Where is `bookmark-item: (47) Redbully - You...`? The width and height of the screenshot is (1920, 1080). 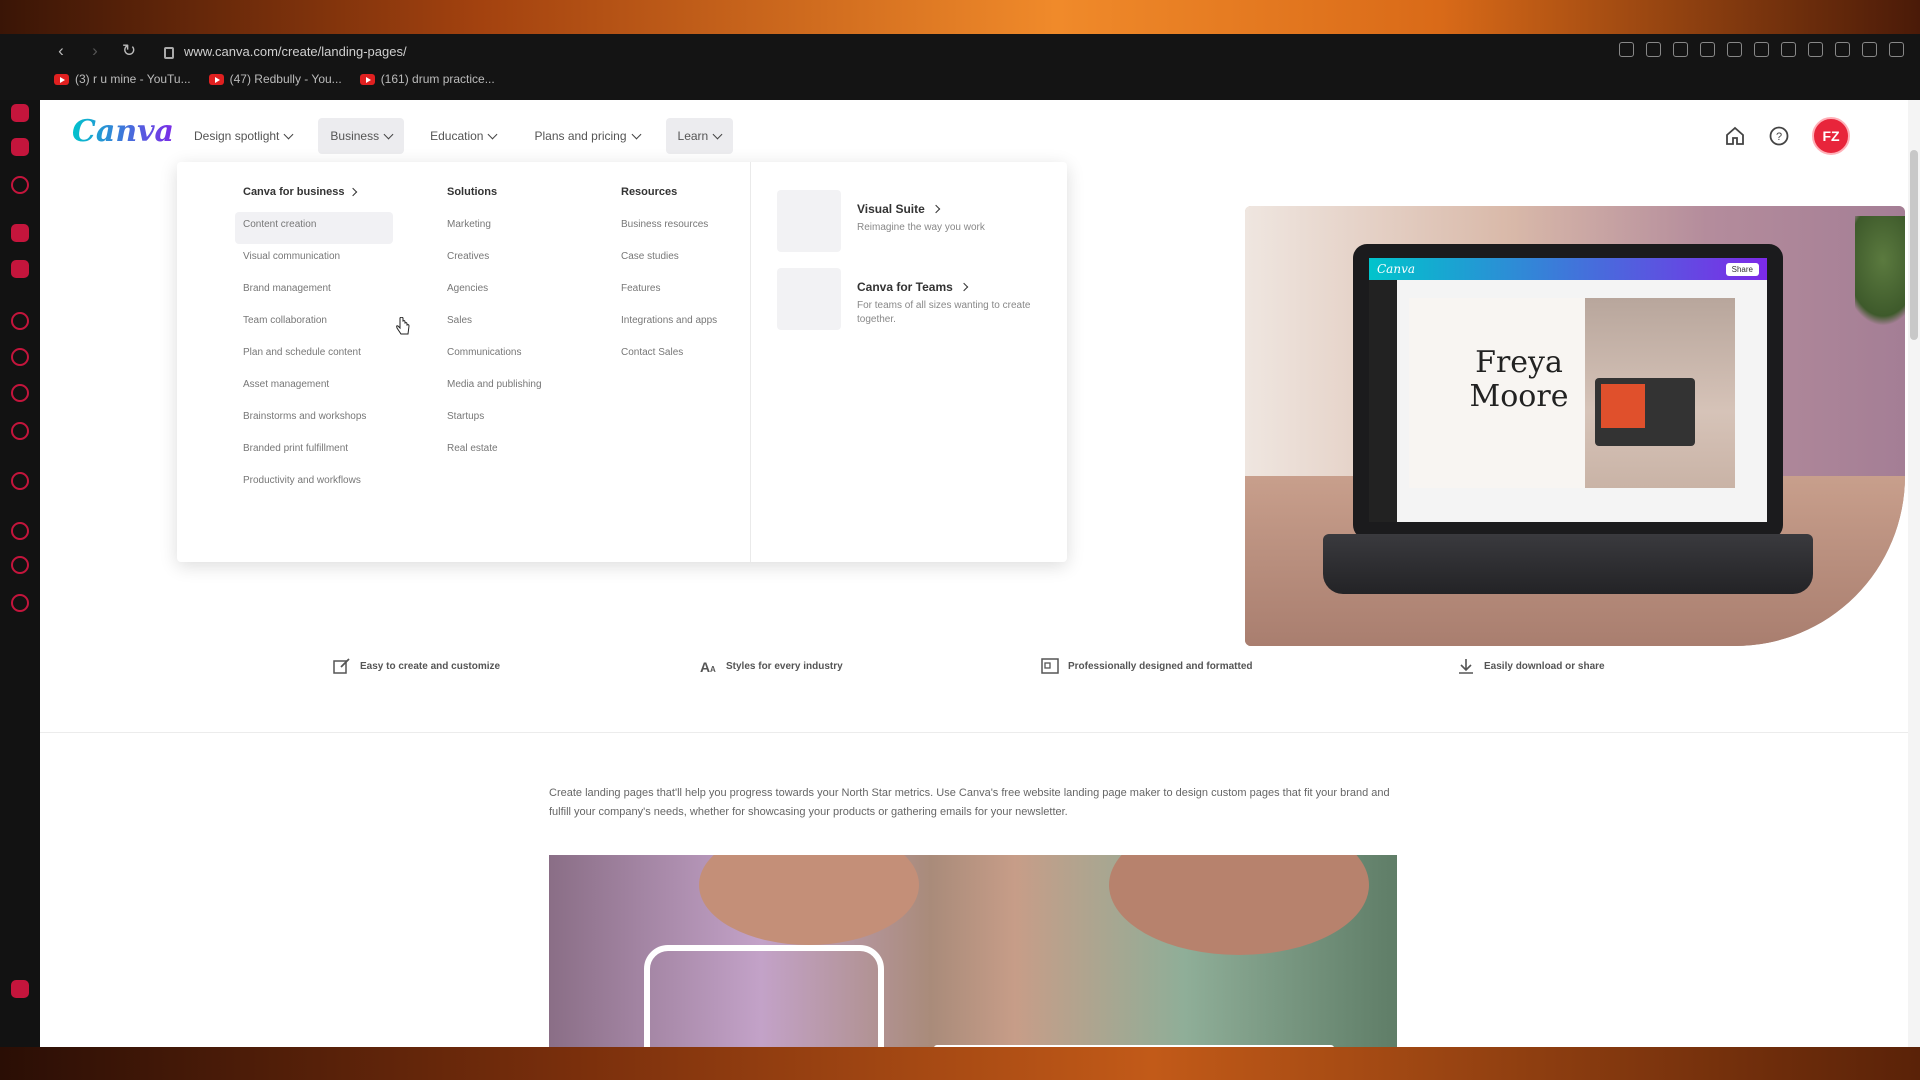 bookmark-item: (47) Redbully - You... is located at coordinates (275, 79).